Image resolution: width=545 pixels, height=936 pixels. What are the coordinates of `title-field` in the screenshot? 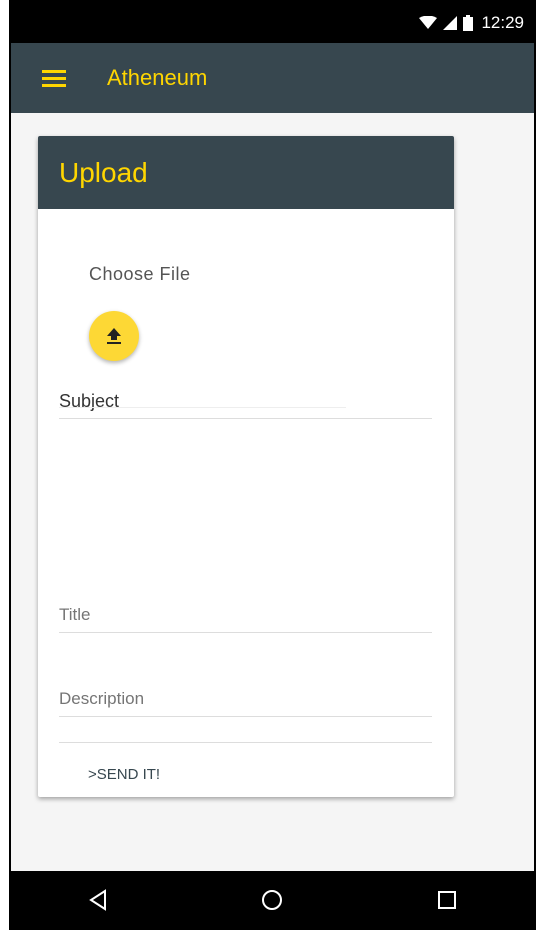 It's located at (245, 619).